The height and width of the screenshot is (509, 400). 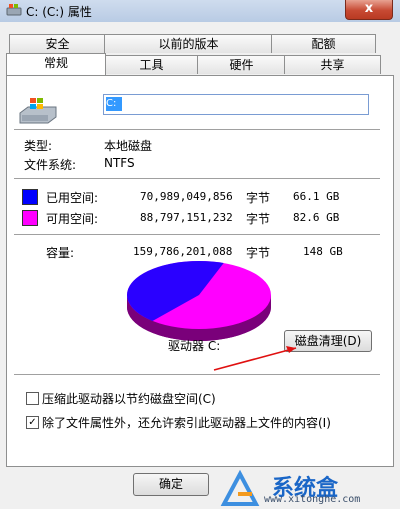 What do you see at coordinates (59, 12) in the screenshot?
I see `window-title: C: (C:) 属性` at bounding box center [59, 12].